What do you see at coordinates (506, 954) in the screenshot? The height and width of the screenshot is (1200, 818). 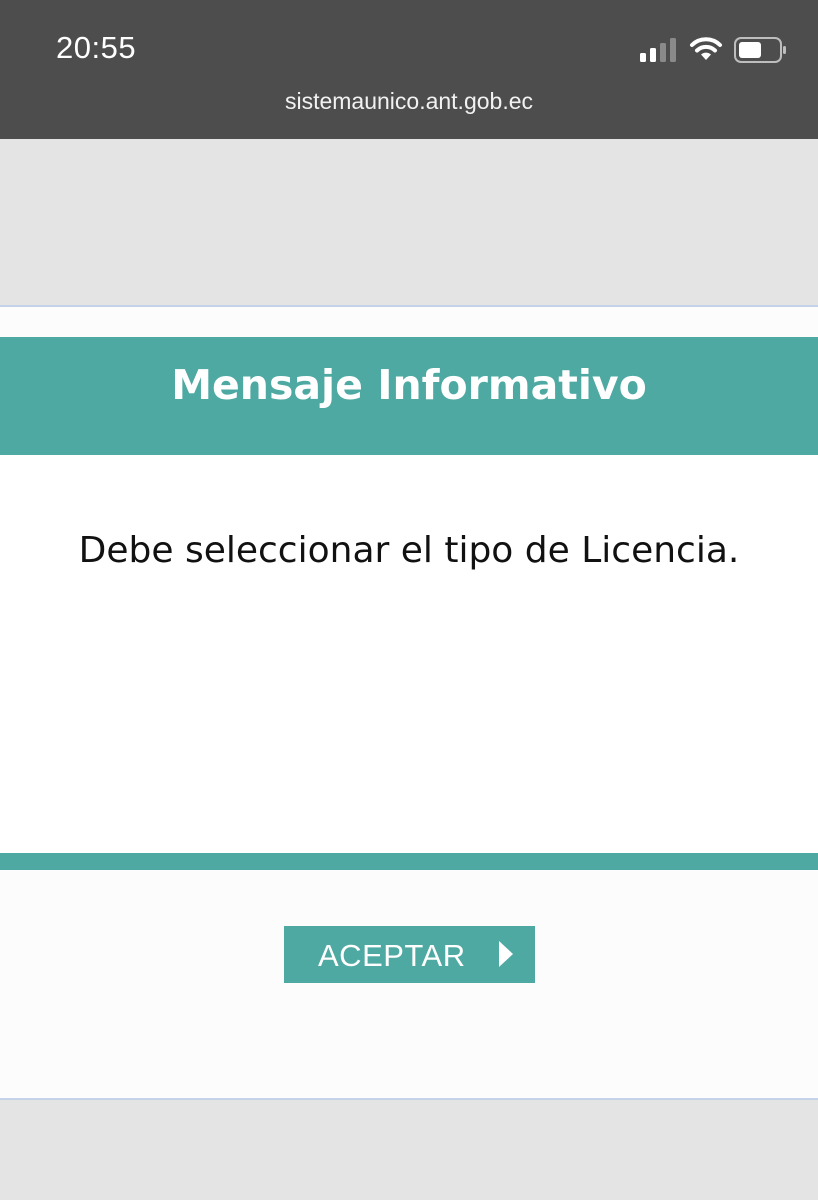 I see `arrow-right-icon` at bounding box center [506, 954].